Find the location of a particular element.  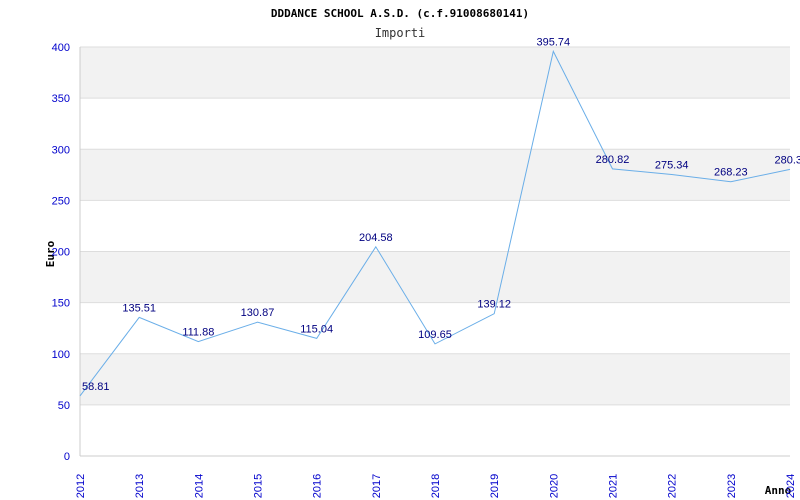

y-tick-label: 300 is located at coordinates (61, 150).